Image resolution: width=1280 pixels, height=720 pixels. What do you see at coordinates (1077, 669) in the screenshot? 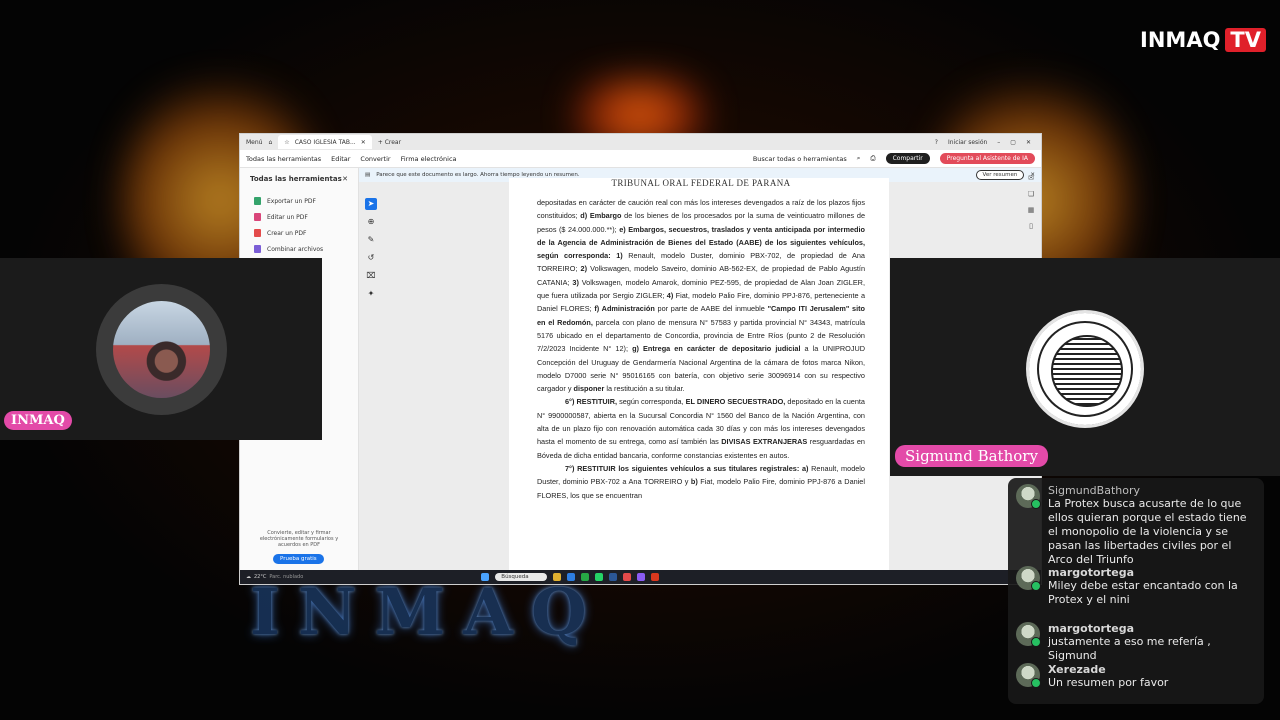
I see `chat-username: Xerezade` at bounding box center [1077, 669].